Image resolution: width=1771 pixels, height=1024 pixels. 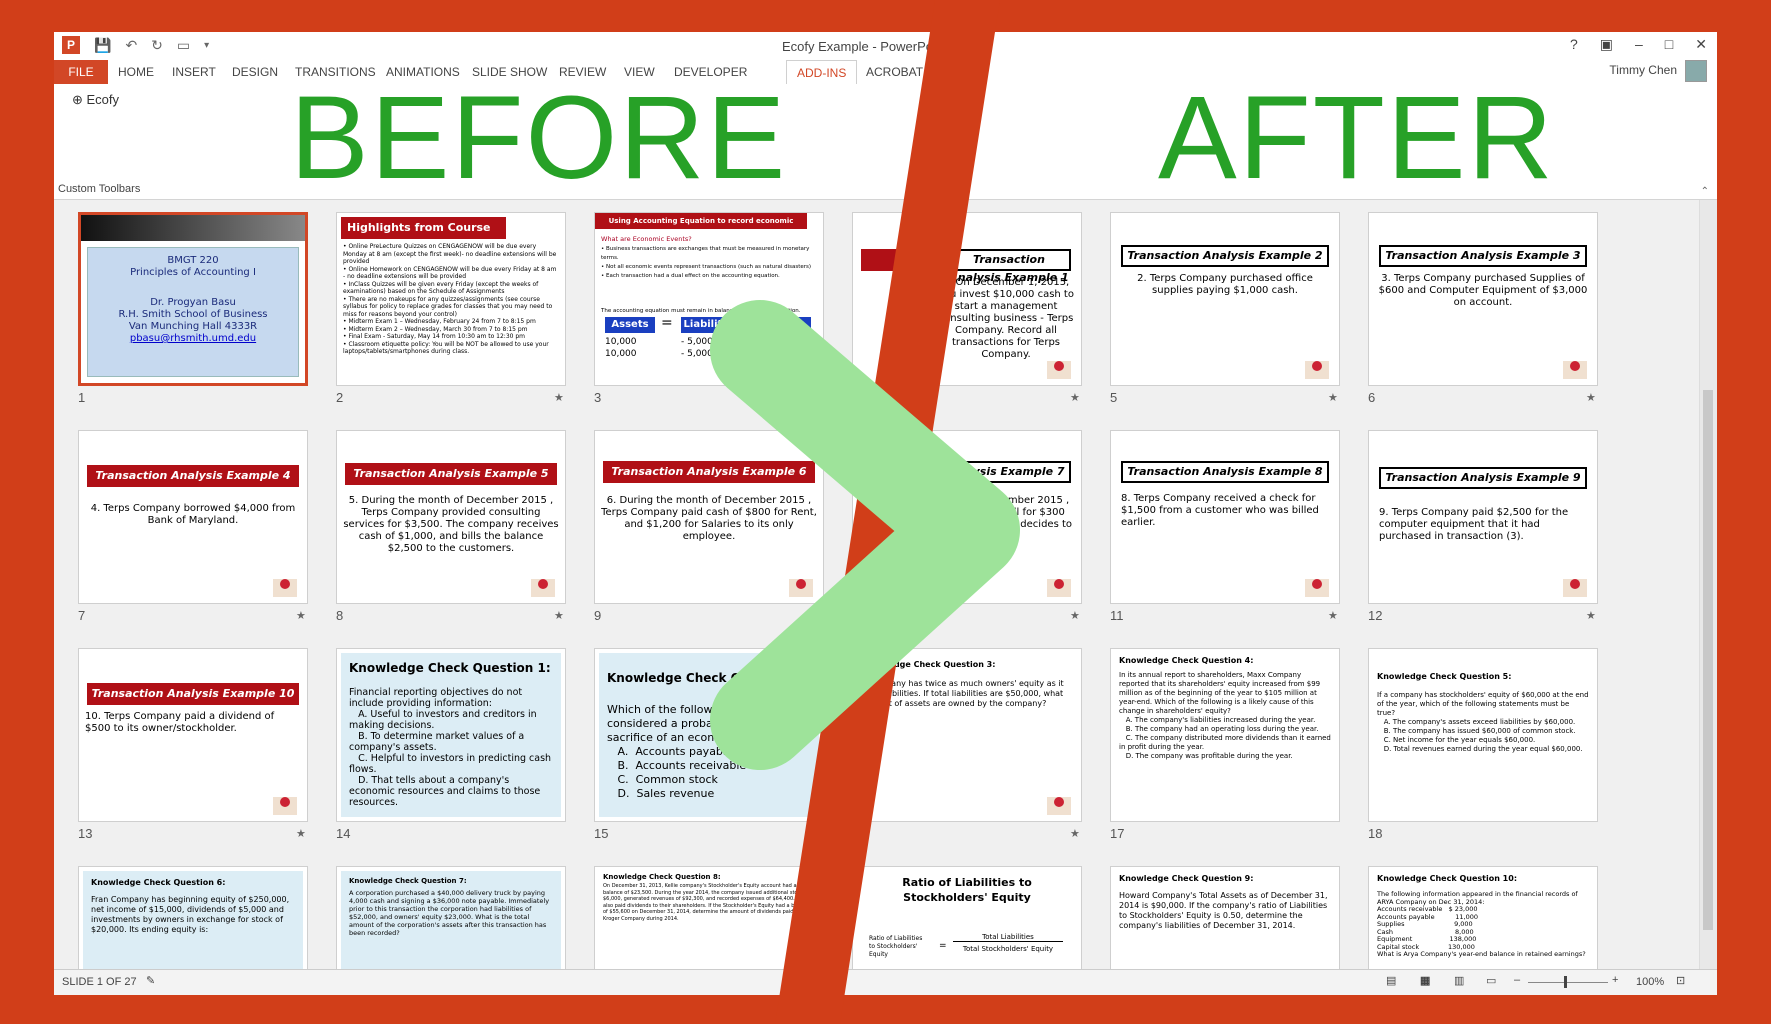 What do you see at coordinates (71, 45) in the screenshot?
I see `powerpoint-icon: P` at bounding box center [71, 45].